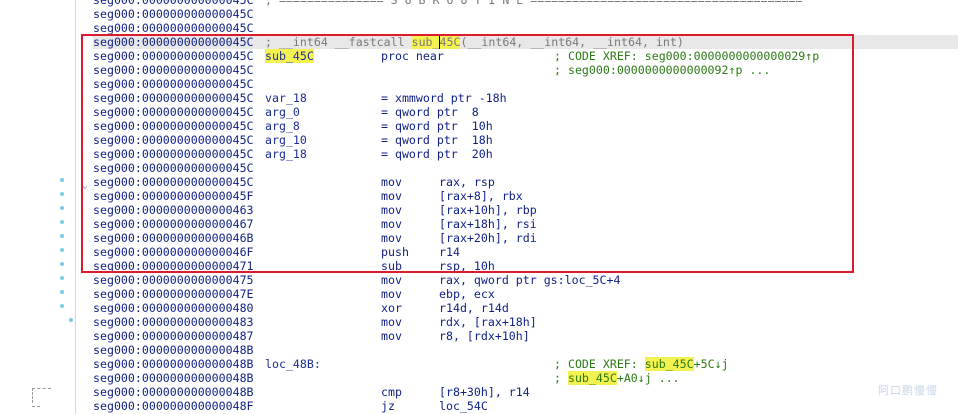 The image size is (958, 414). What do you see at coordinates (481, 196) in the screenshot?
I see `operands: [rax+8], rbx` at bounding box center [481, 196].